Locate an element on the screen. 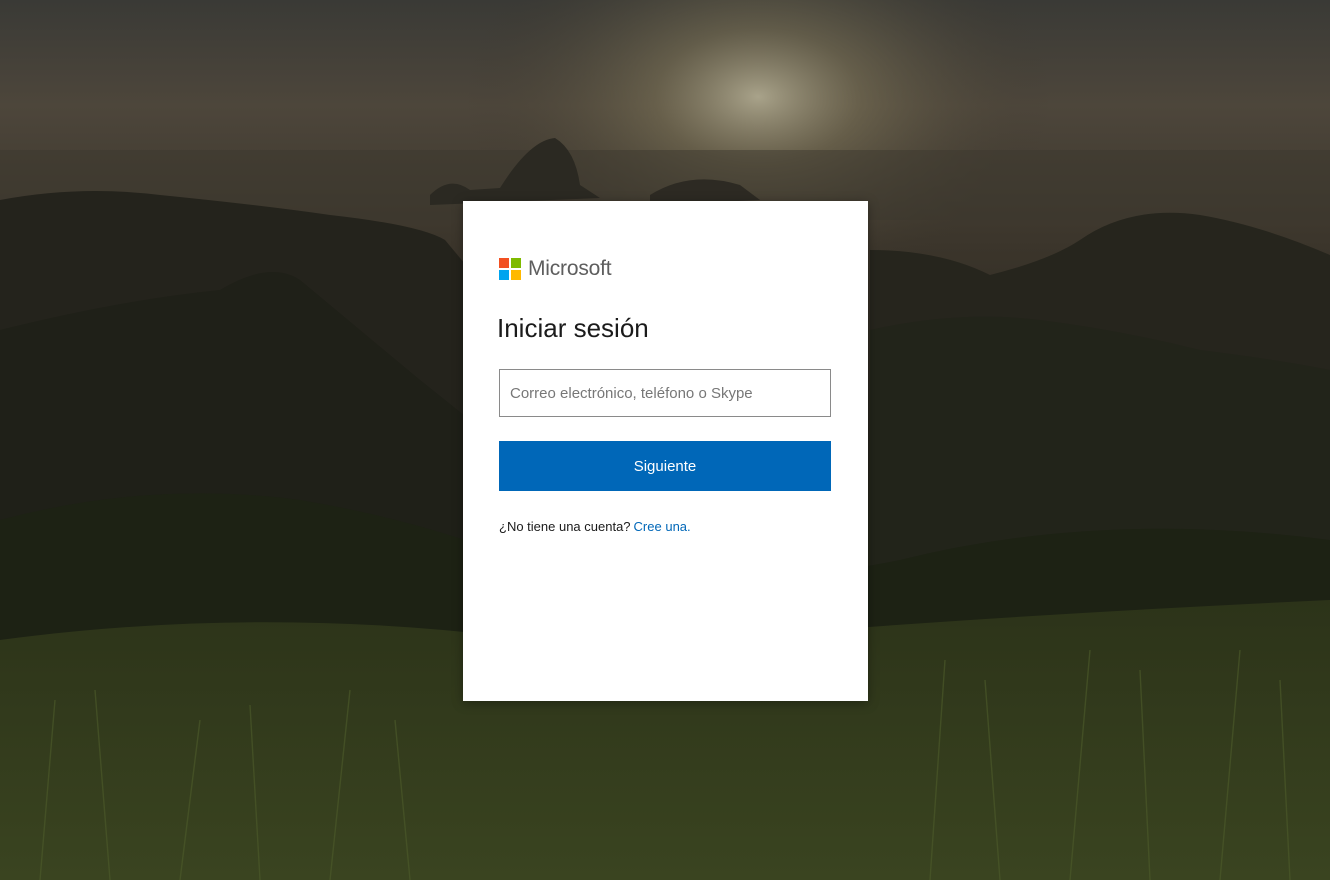 The width and height of the screenshot is (1330, 880). logo-square-red is located at coordinates (504, 263).